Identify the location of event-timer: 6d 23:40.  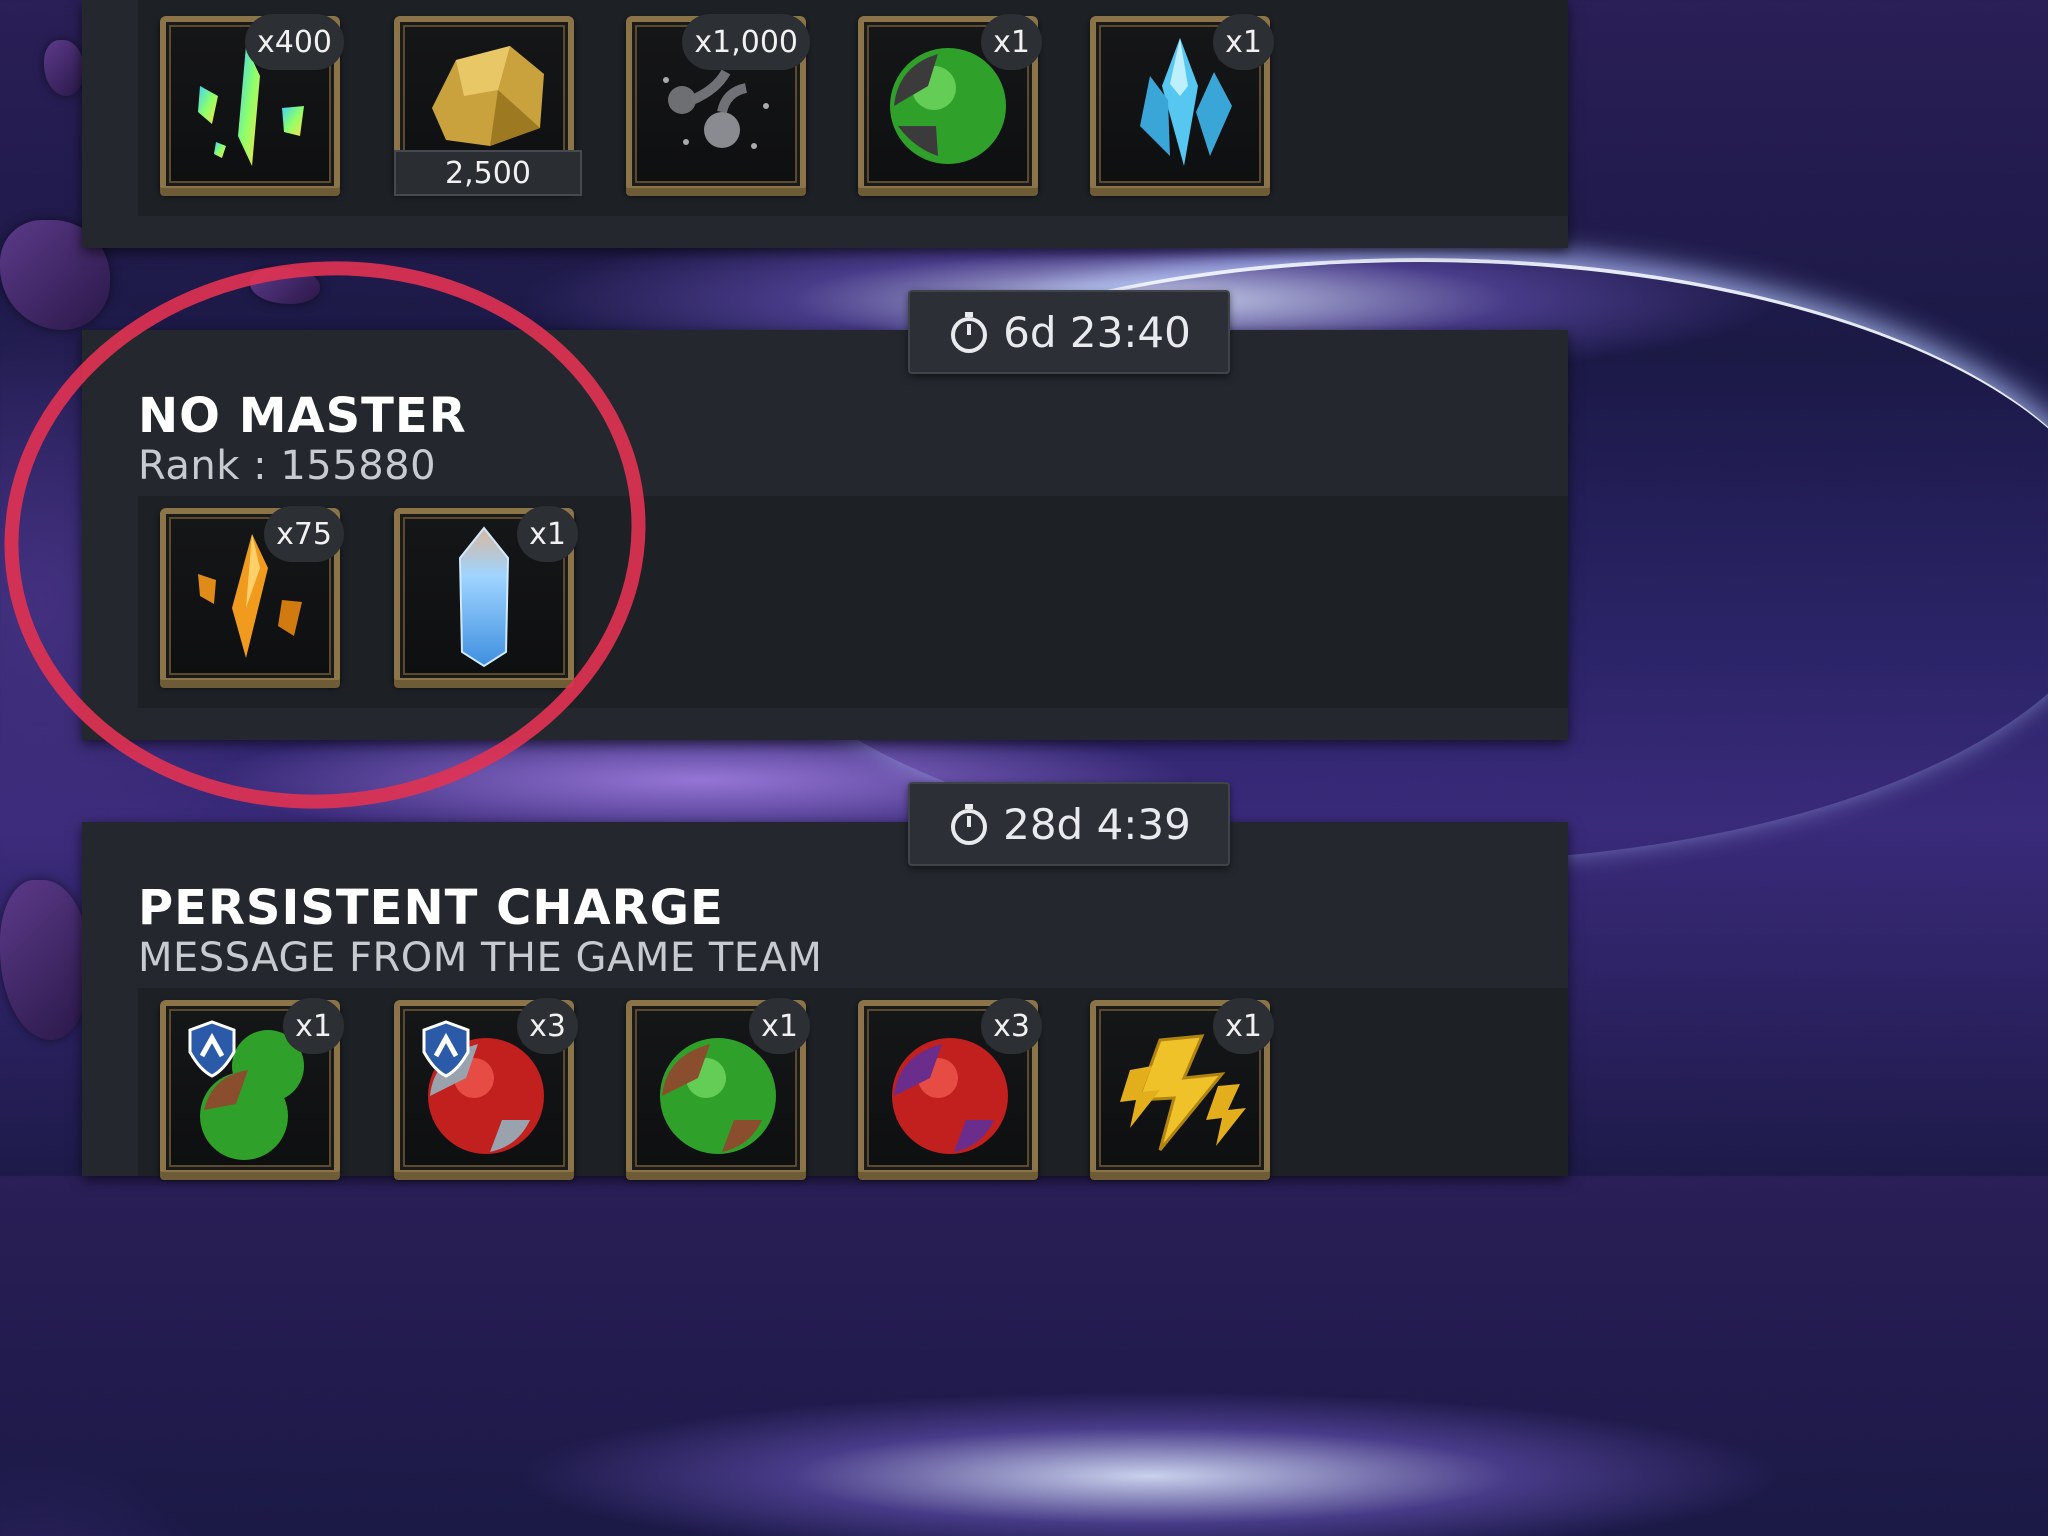
(1069, 332).